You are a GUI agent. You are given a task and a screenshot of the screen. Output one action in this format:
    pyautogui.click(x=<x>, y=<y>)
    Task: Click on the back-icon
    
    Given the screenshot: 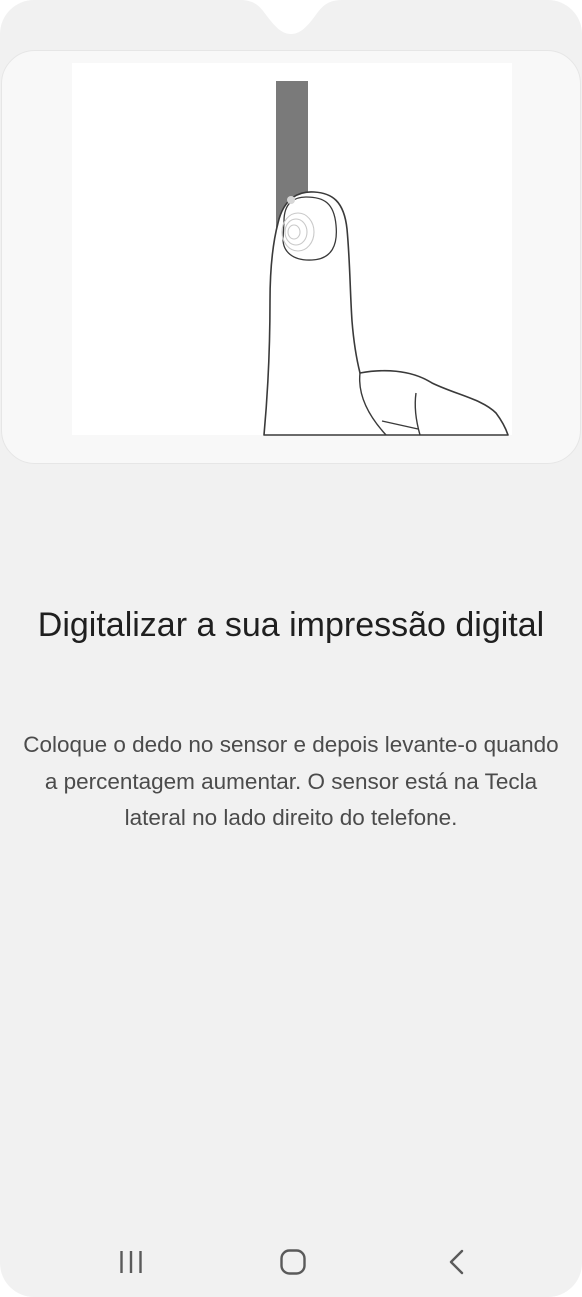 What is the action you would take?
    pyautogui.click(x=456, y=1262)
    